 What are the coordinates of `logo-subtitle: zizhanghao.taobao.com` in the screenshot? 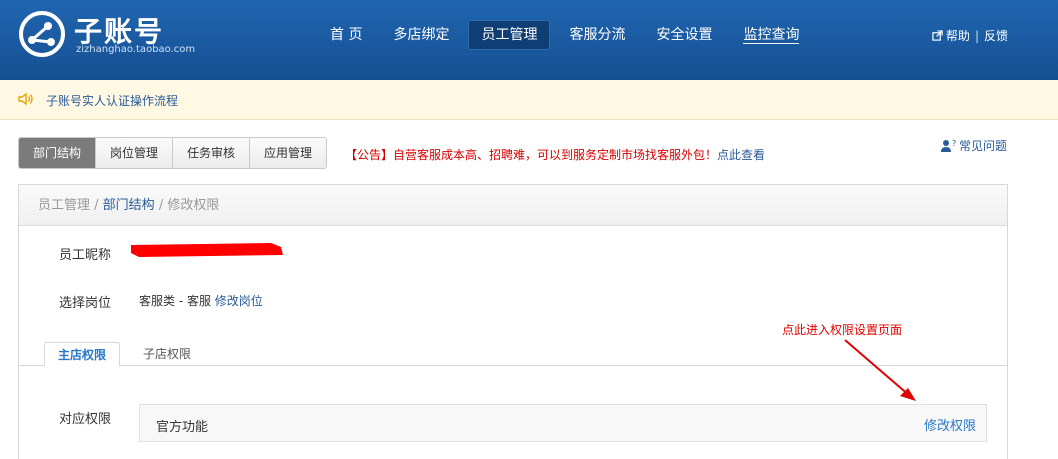 It's located at (136, 49).